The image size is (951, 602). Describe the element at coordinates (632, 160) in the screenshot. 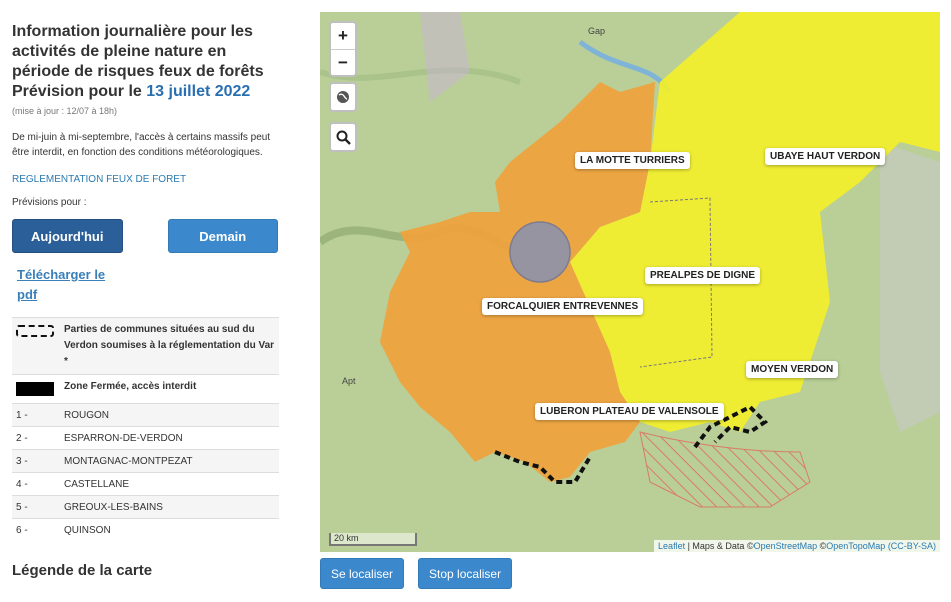

I see `zone-label-la-motte-turriers: LA MOTTE TURRIERS` at that location.